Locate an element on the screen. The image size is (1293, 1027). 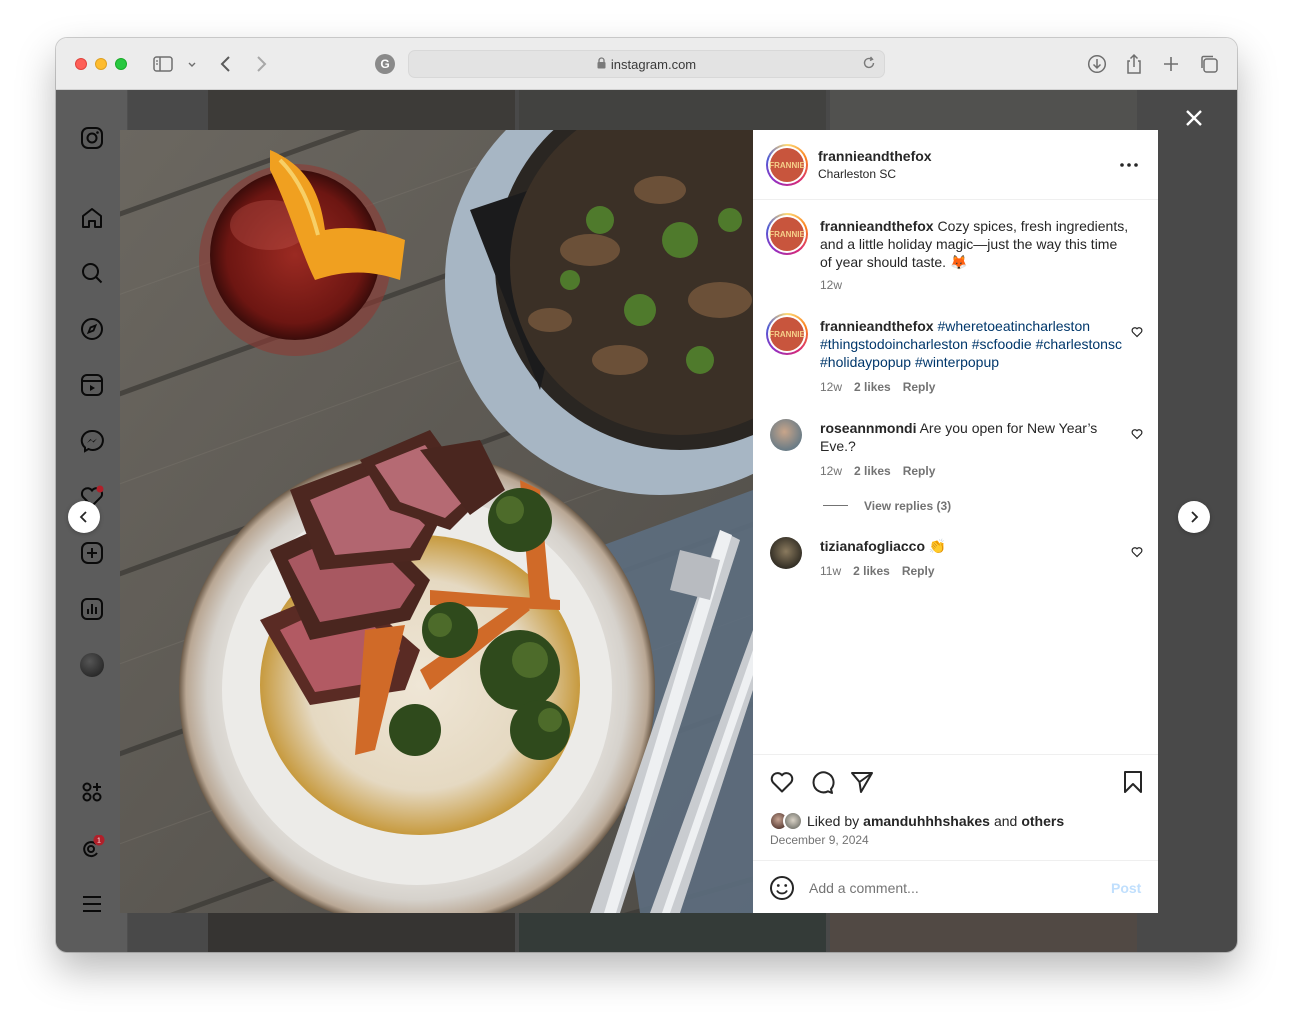
site-favicon-icon: G is located at coordinates (385, 64).